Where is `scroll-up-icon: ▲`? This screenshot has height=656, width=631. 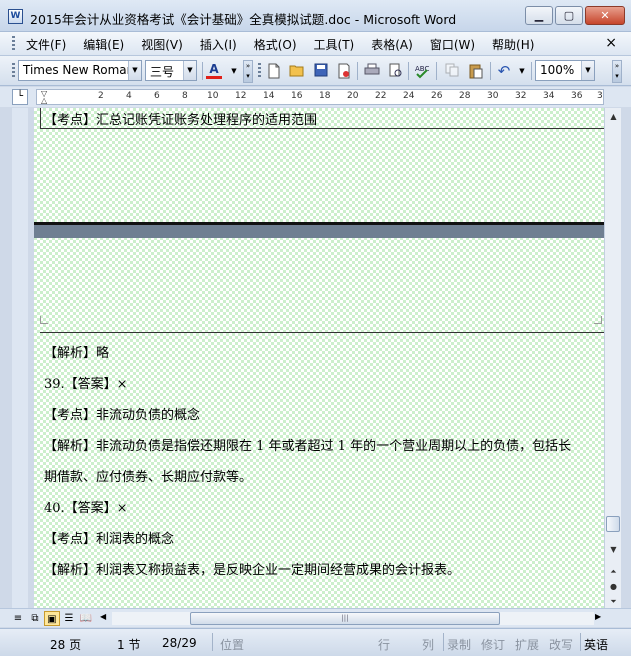 scroll-up-icon: ▲ is located at coordinates (613, 116).